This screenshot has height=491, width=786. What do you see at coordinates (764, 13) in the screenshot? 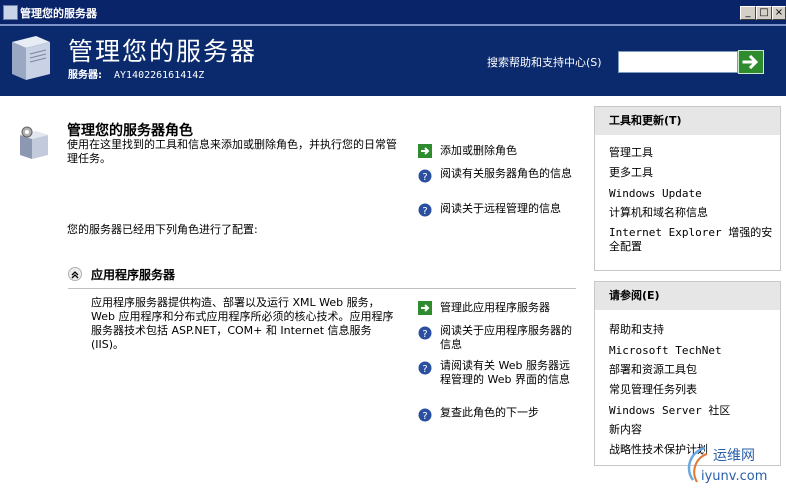
I see `maximize-button: □` at bounding box center [764, 13].